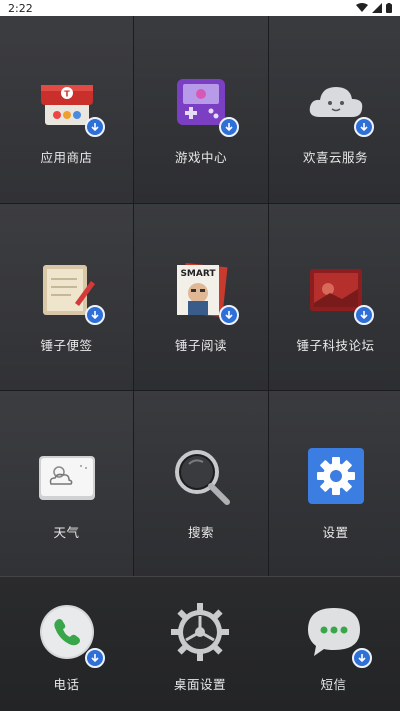 This screenshot has width=400, height=711. I want to click on magazine-icon: SMART, so click(205, 292).